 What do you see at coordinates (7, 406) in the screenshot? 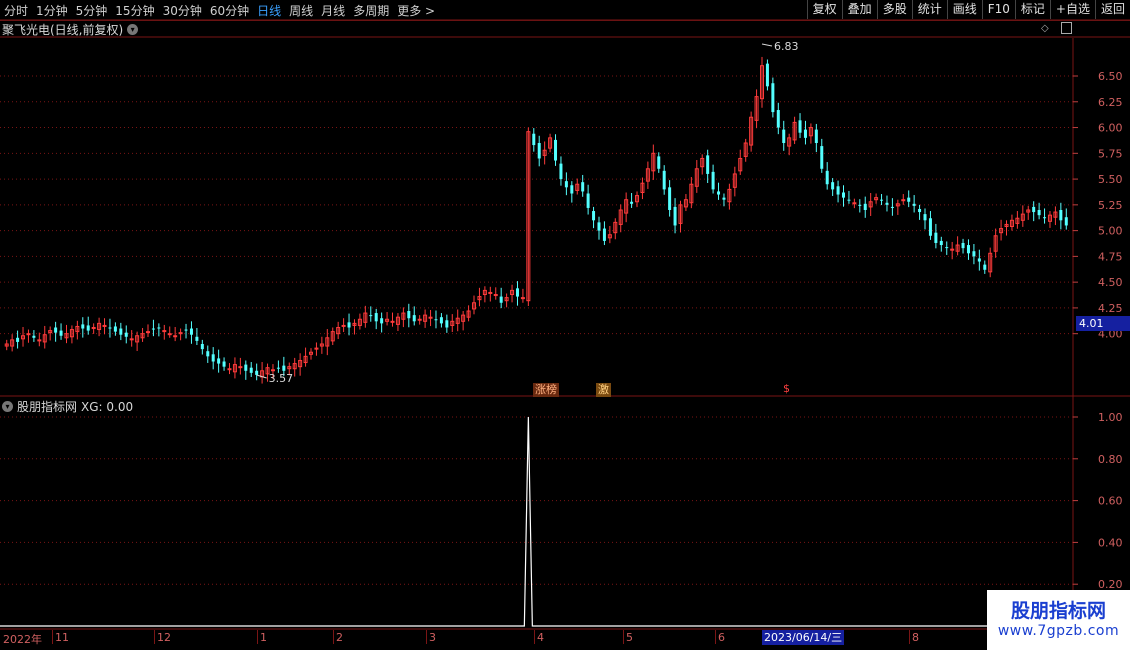
I see `chevron-down-icon: ▾` at bounding box center [7, 406].